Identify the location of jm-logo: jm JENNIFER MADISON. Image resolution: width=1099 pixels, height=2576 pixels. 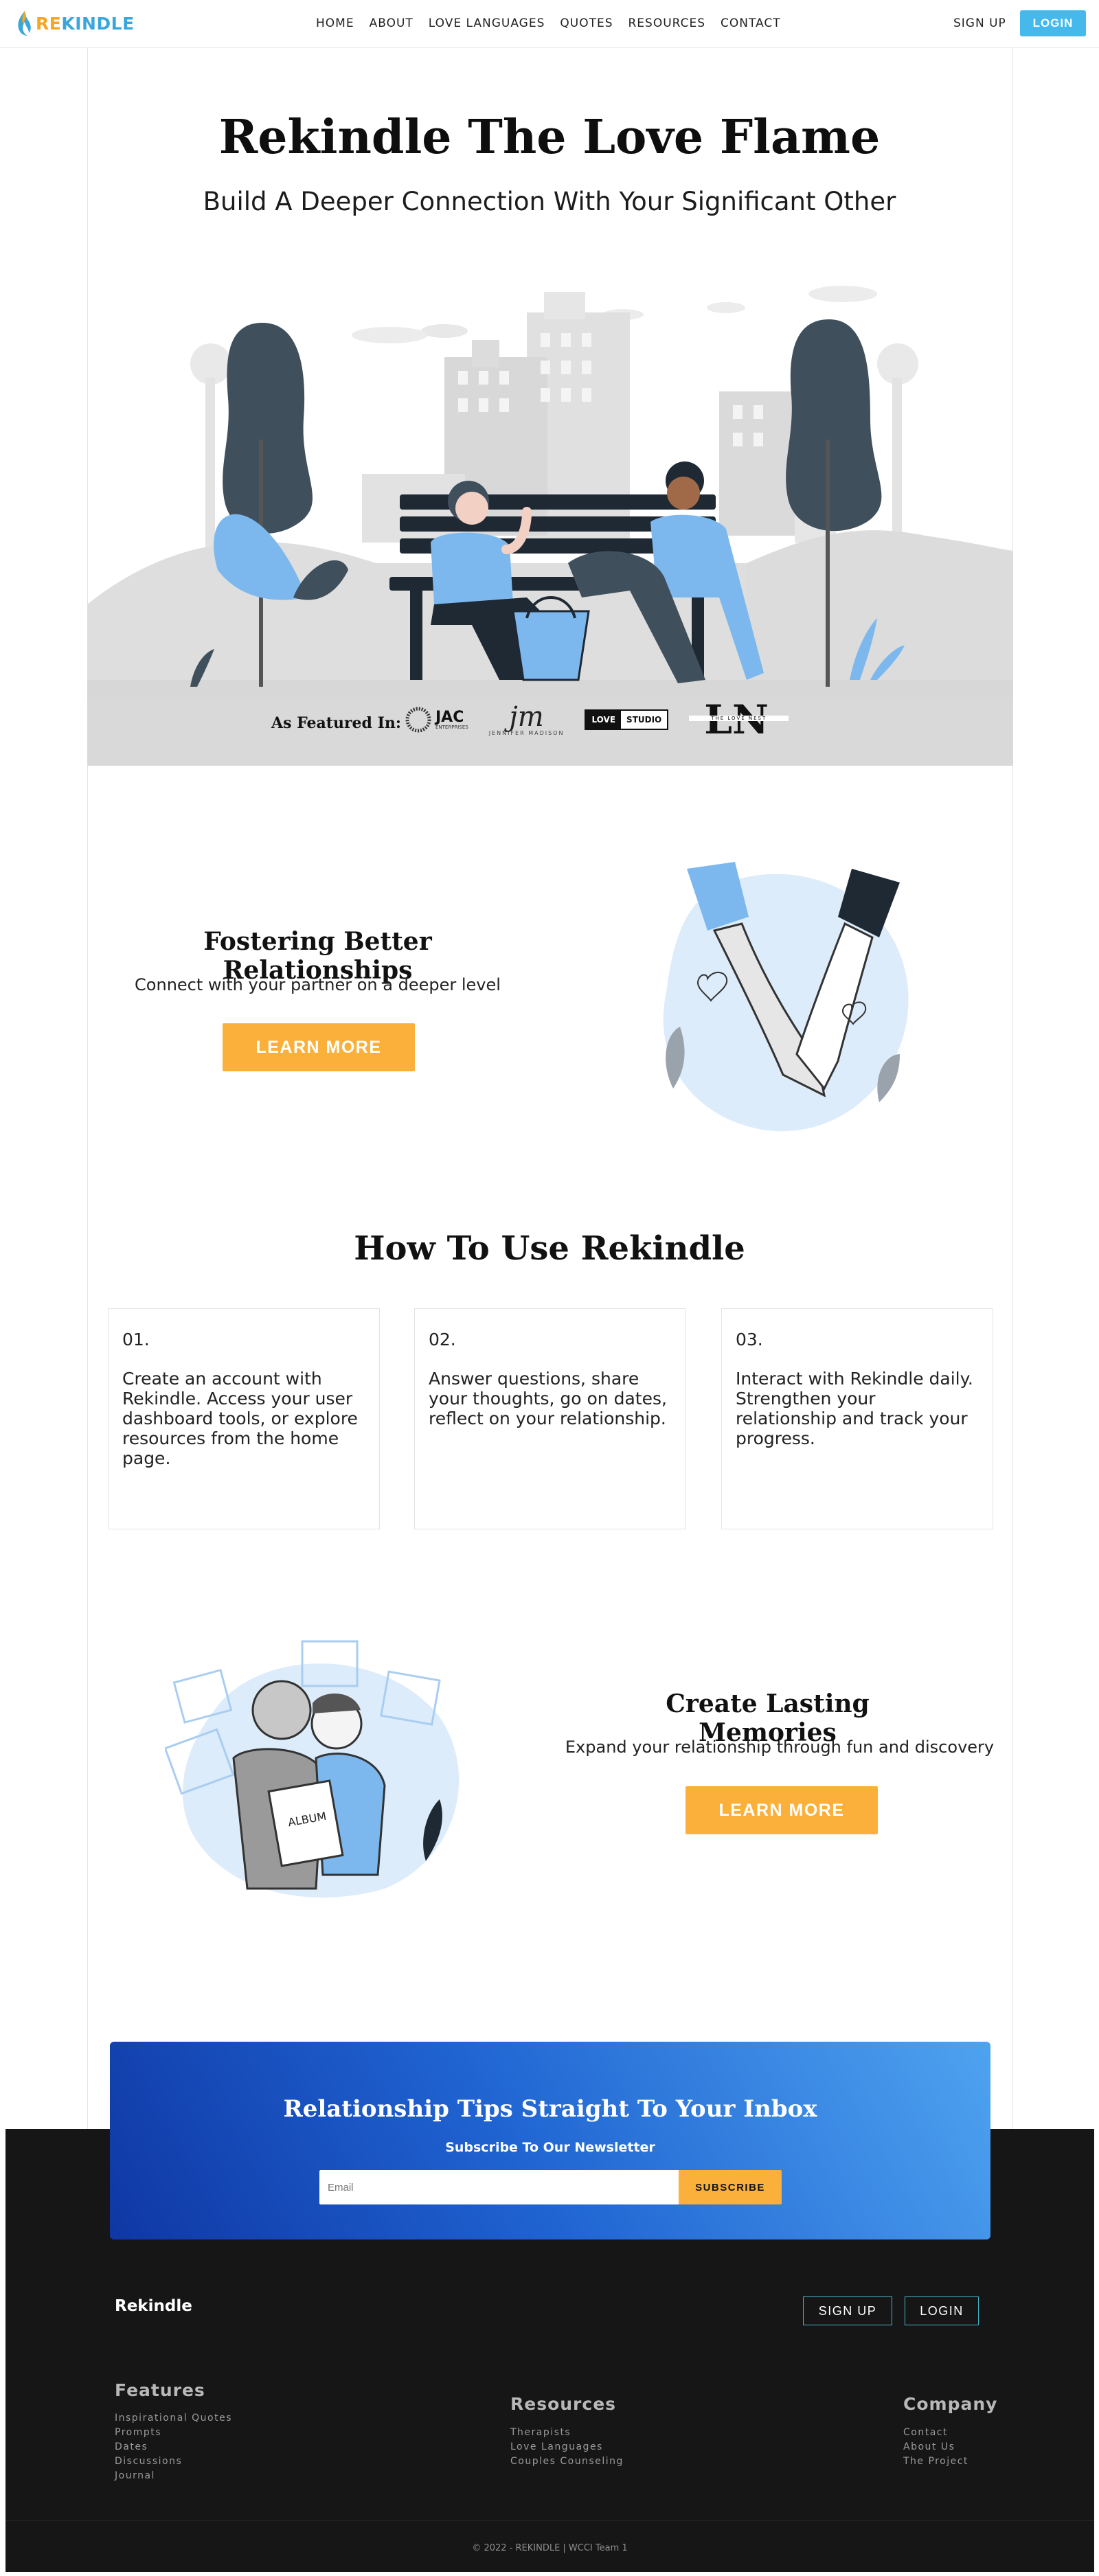
(527, 719).